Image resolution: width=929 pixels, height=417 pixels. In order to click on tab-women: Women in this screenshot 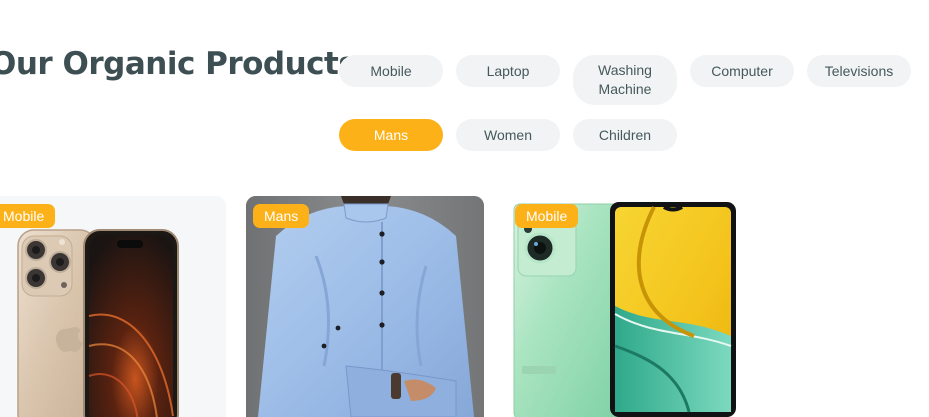, I will do `click(508, 135)`.